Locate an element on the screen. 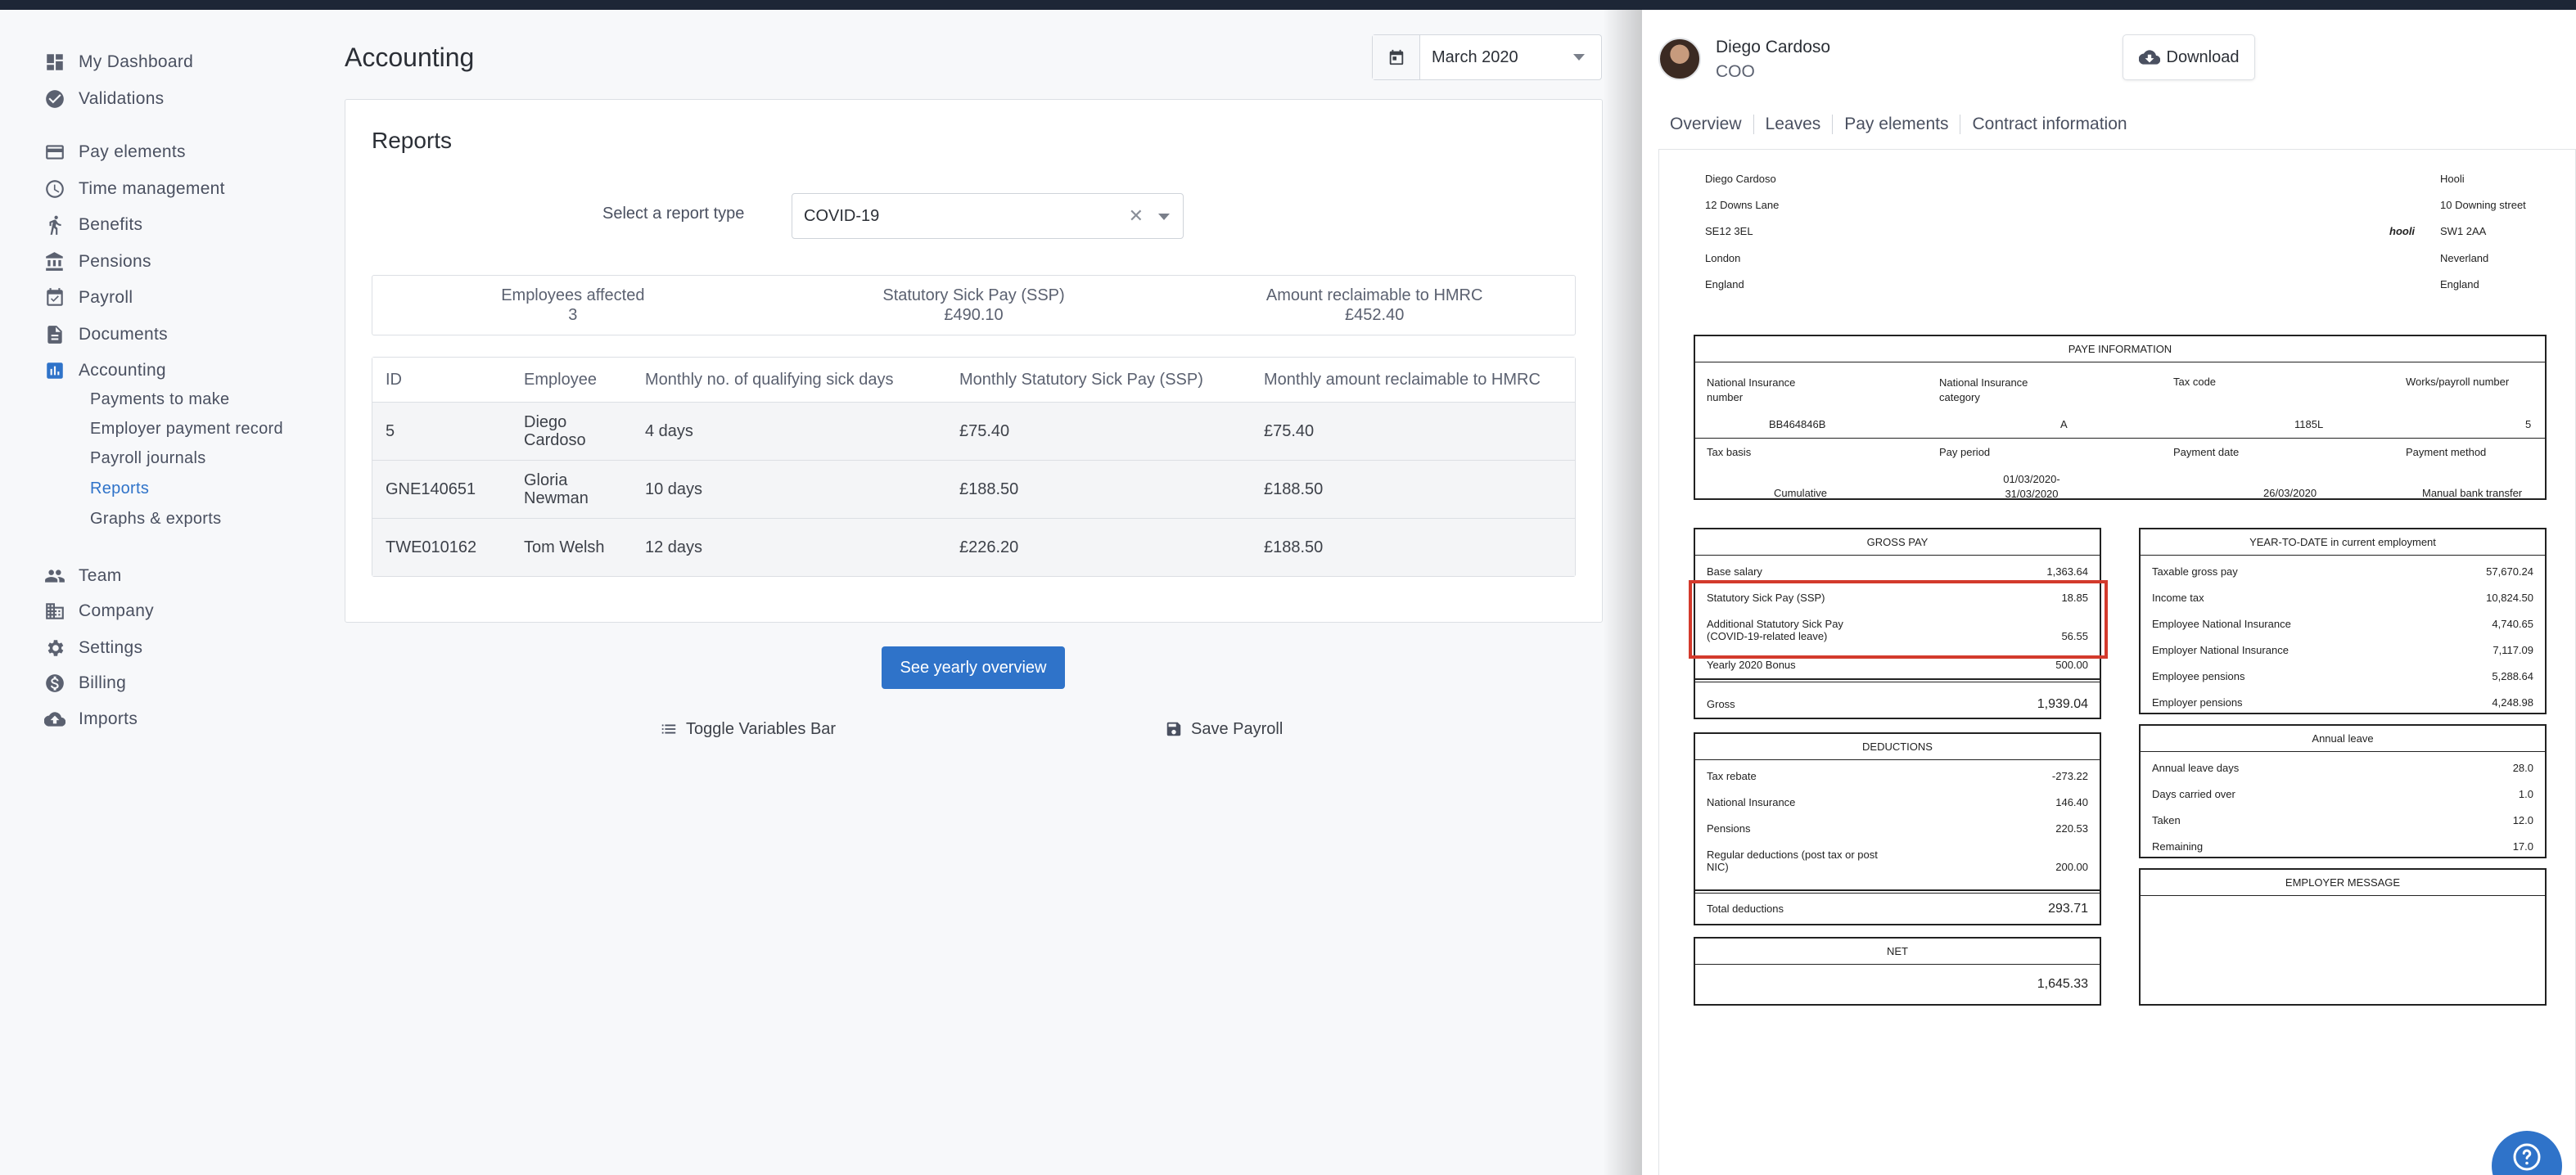 The width and height of the screenshot is (2576, 1175). ytd-row: Employee pensions 5,288.64 is located at coordinates (2342, 676).